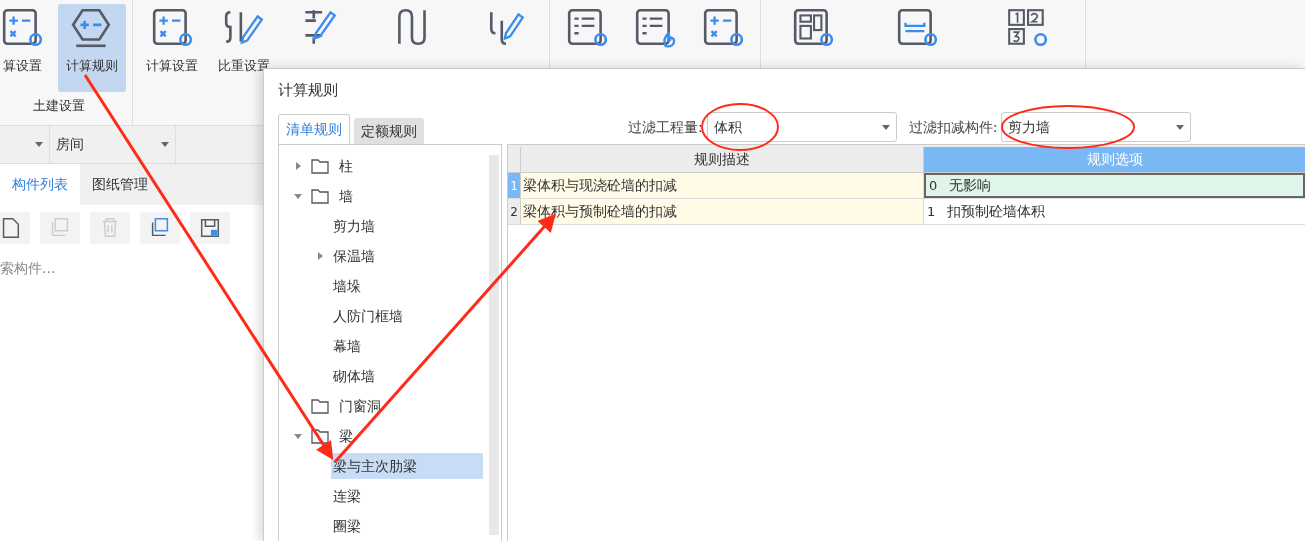  What do you see at coordinates (953, 127) in the screenshot?
I see `filter-label: 过滤扣减构件:` at bounding box center [953, 127].